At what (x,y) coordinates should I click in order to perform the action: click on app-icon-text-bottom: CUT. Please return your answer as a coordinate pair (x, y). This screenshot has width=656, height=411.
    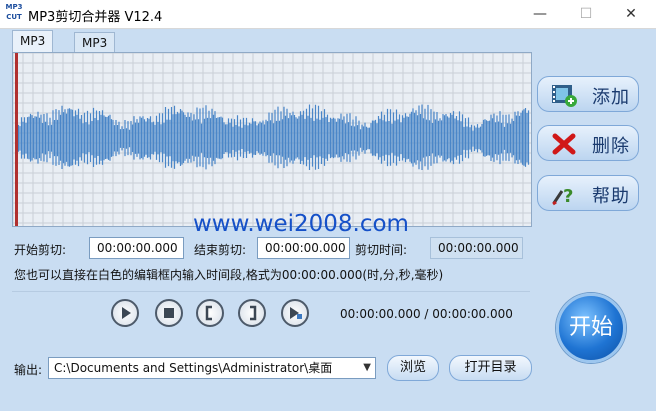
    Looking at the image, I should click on (14, 17).